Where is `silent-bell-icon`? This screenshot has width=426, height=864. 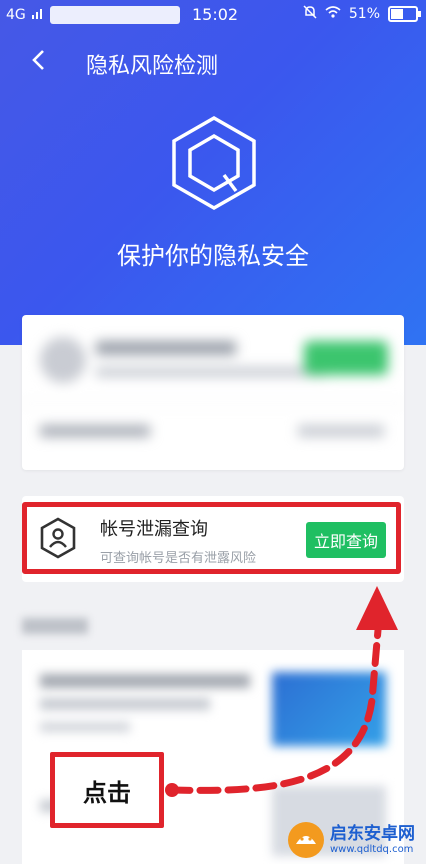
silent-bell-icon is located at coordinates (310, 14).